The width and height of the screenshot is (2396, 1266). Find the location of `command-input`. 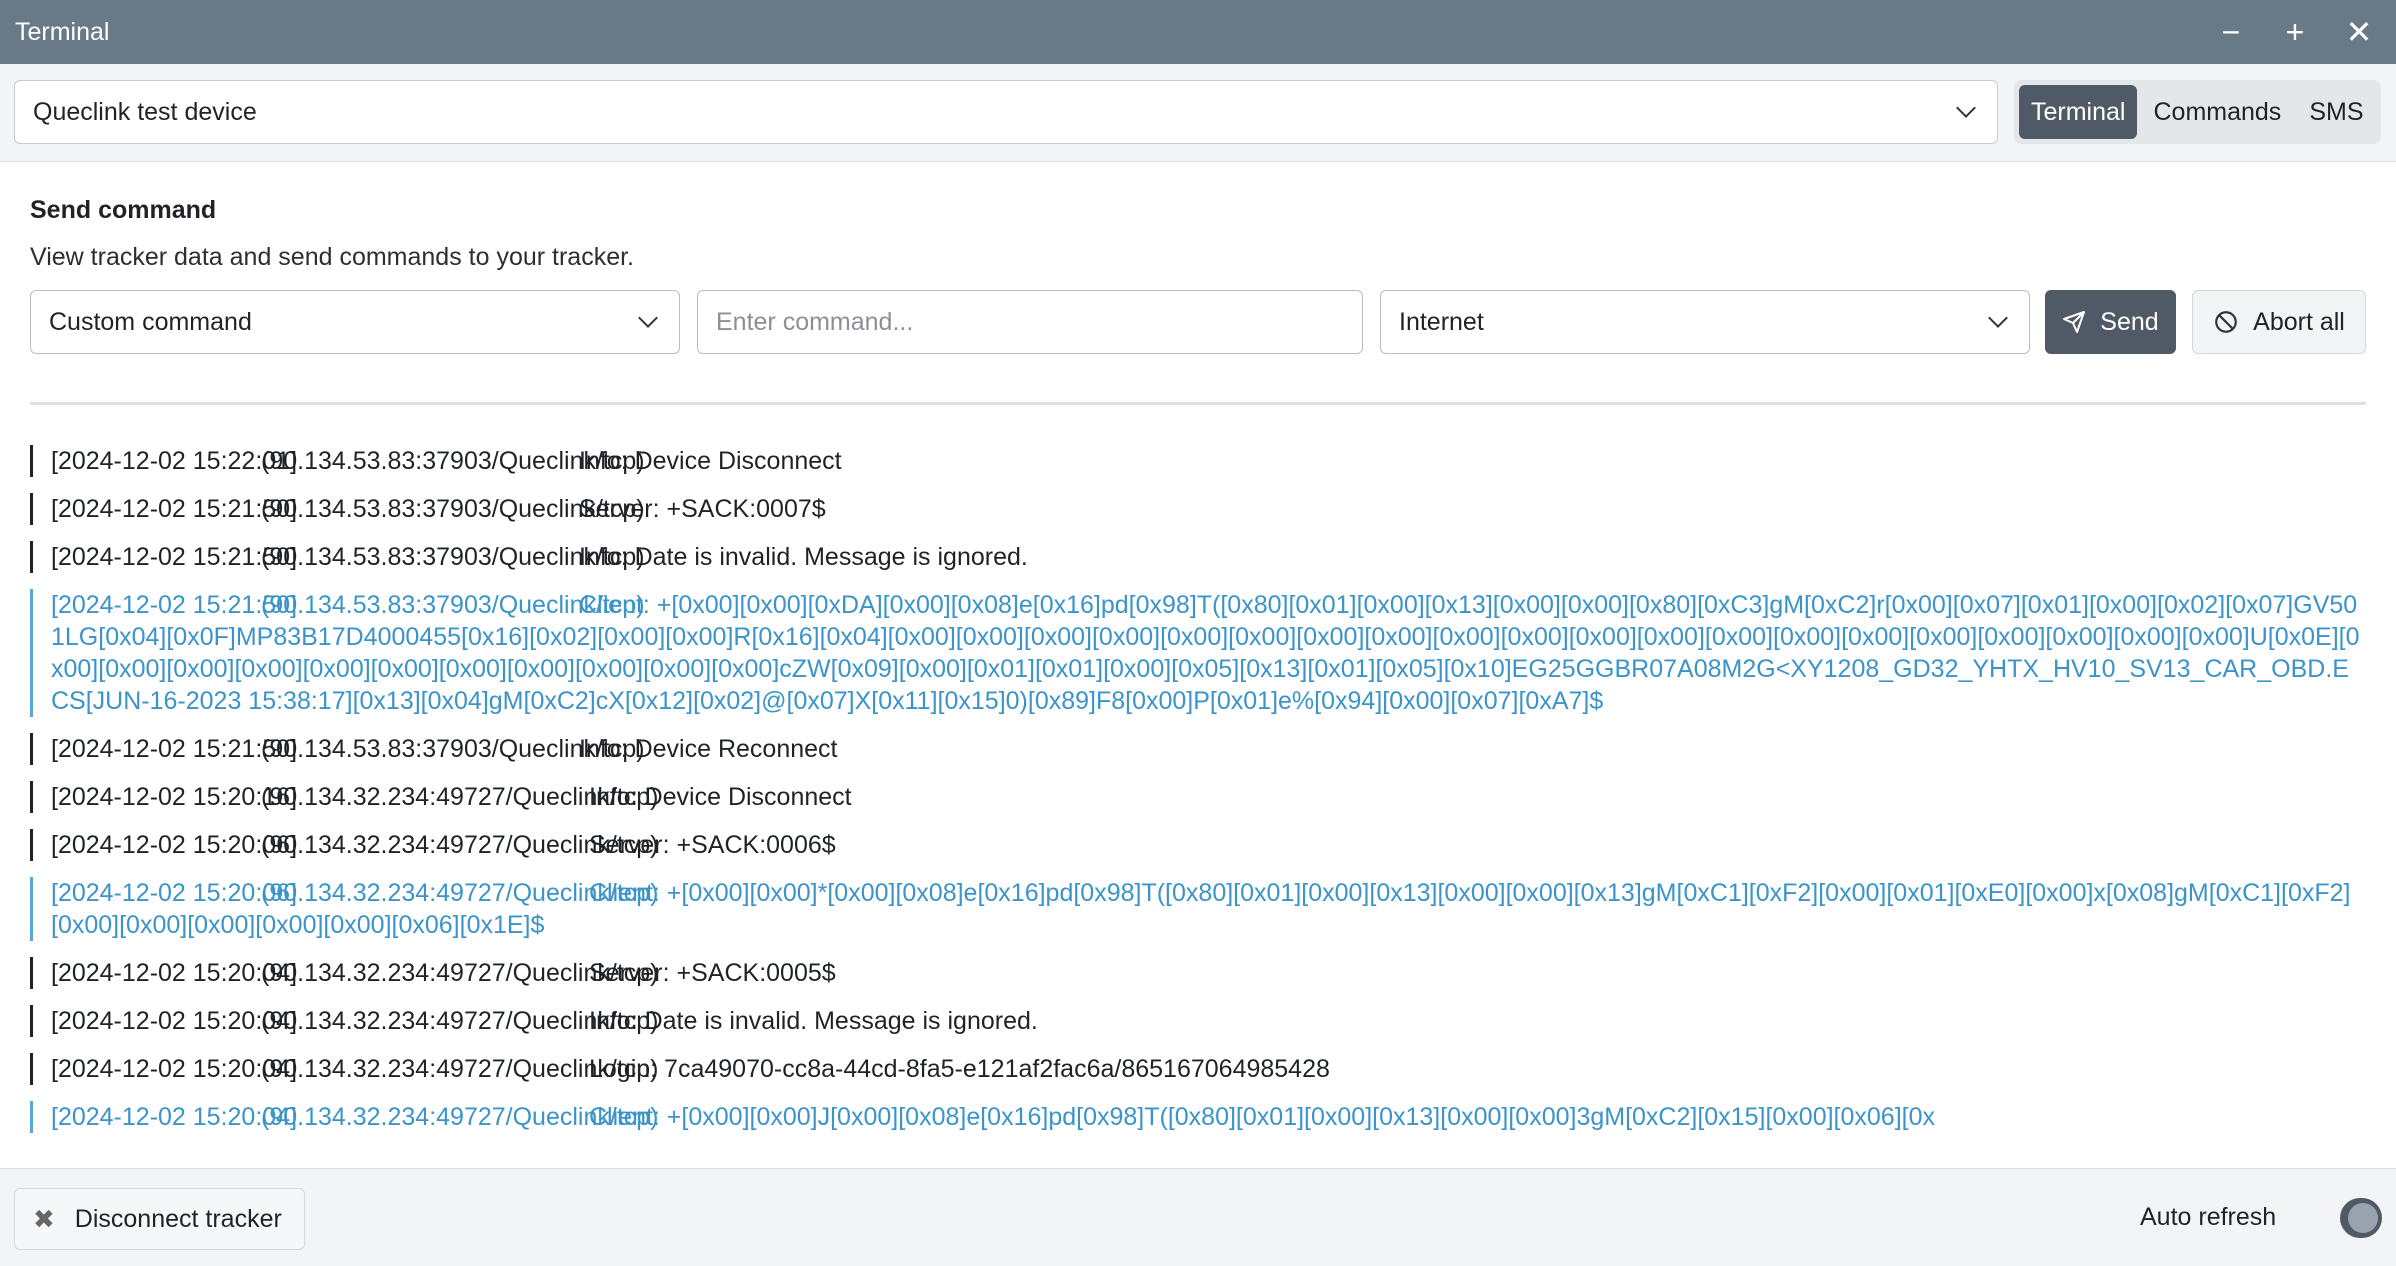

command-input is located at coordinates (1030, 322).